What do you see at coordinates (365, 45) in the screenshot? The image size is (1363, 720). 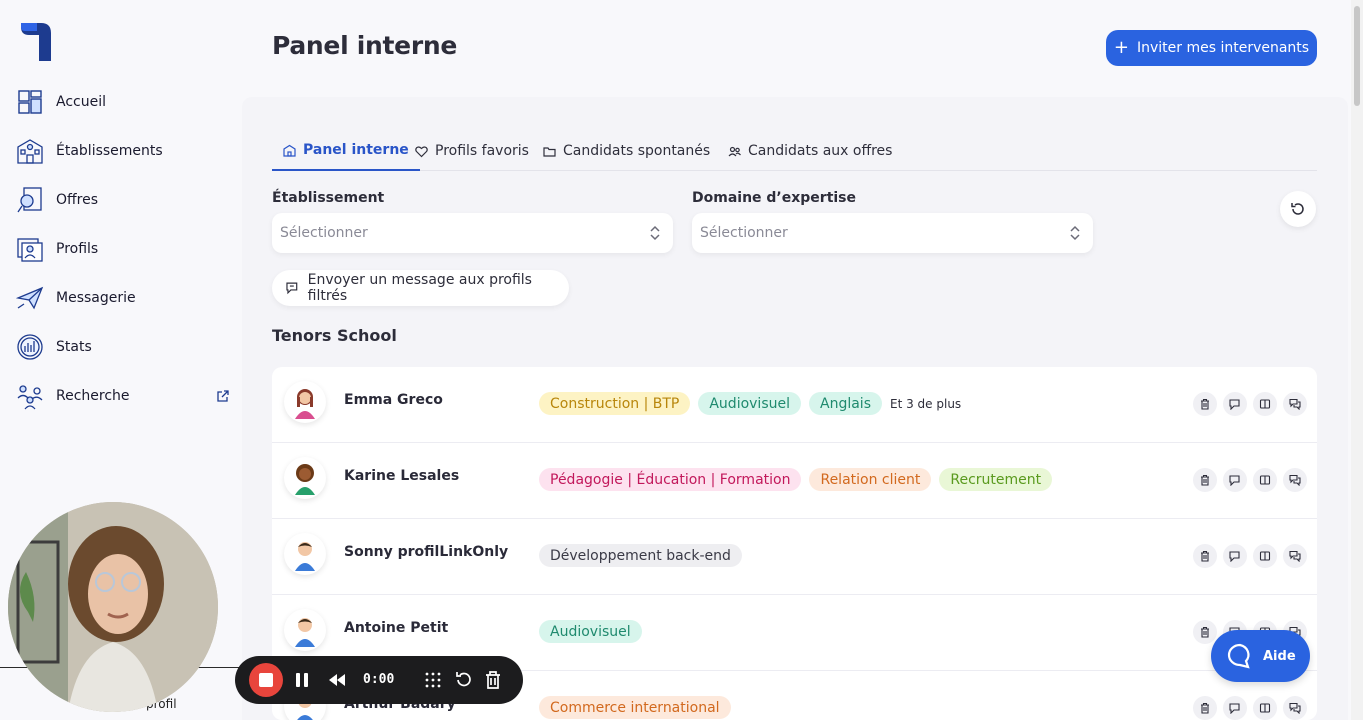 I see `page-title: Panel interne` at bounding box center [365, 45].